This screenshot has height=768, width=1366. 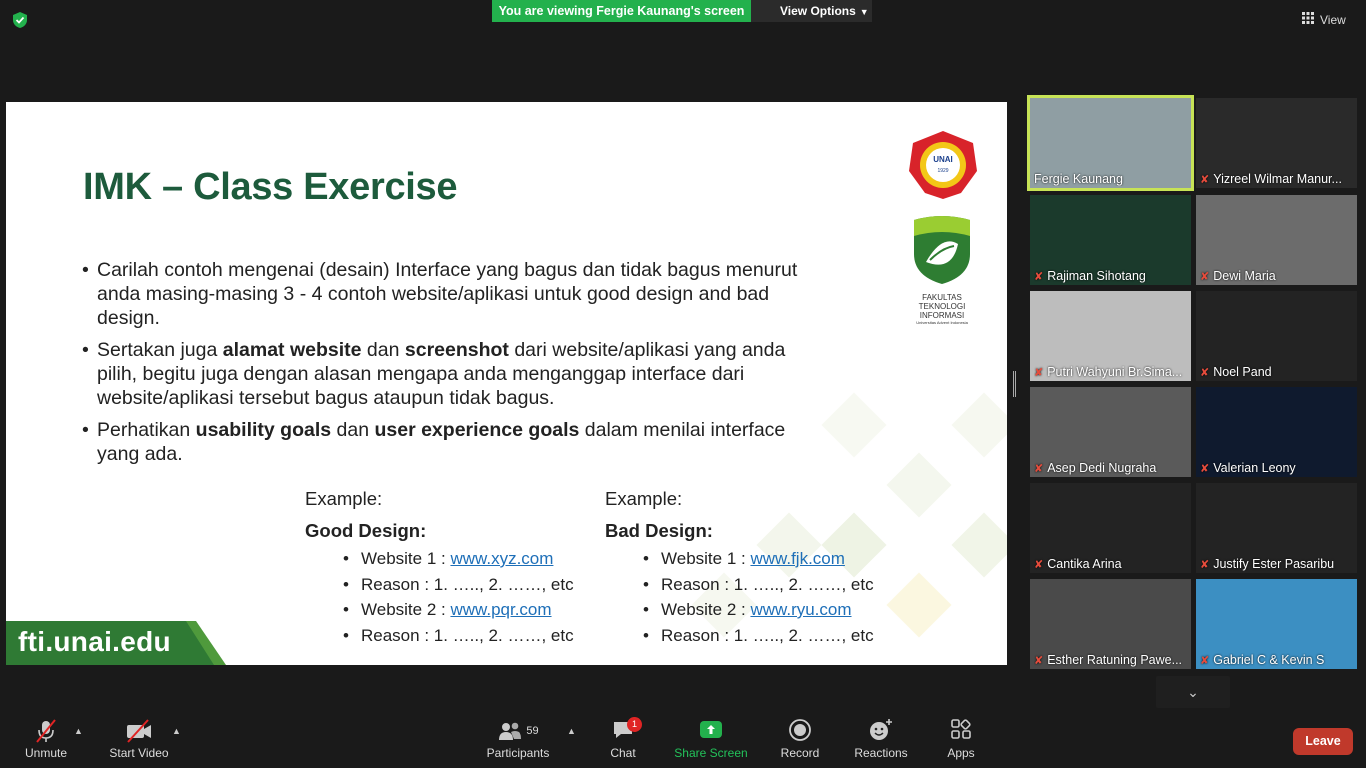 What do you see at coordinates (500, 609) in the screenshot?
I see `website-link: www.pqr.com` at bounding box center [500, 609].